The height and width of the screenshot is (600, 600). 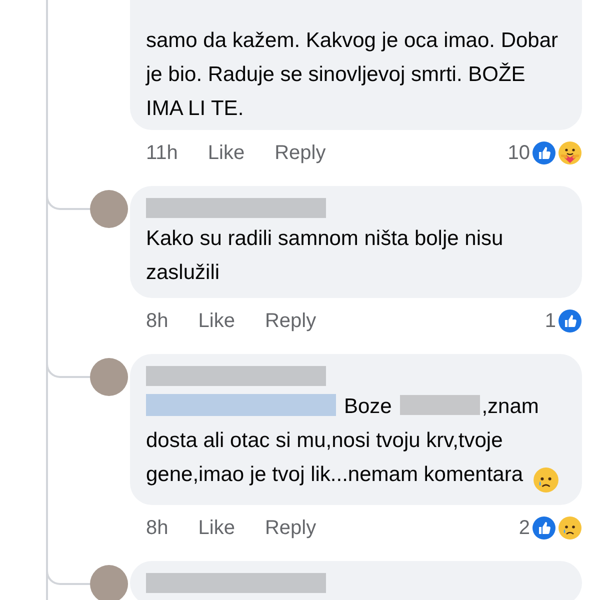 What do you see at coordinates (325, 255) in the screenshot?
I see `comment-text: Kako su radili samnom ništa bolje nisu zaslužili` at bounding box center [325, 255].